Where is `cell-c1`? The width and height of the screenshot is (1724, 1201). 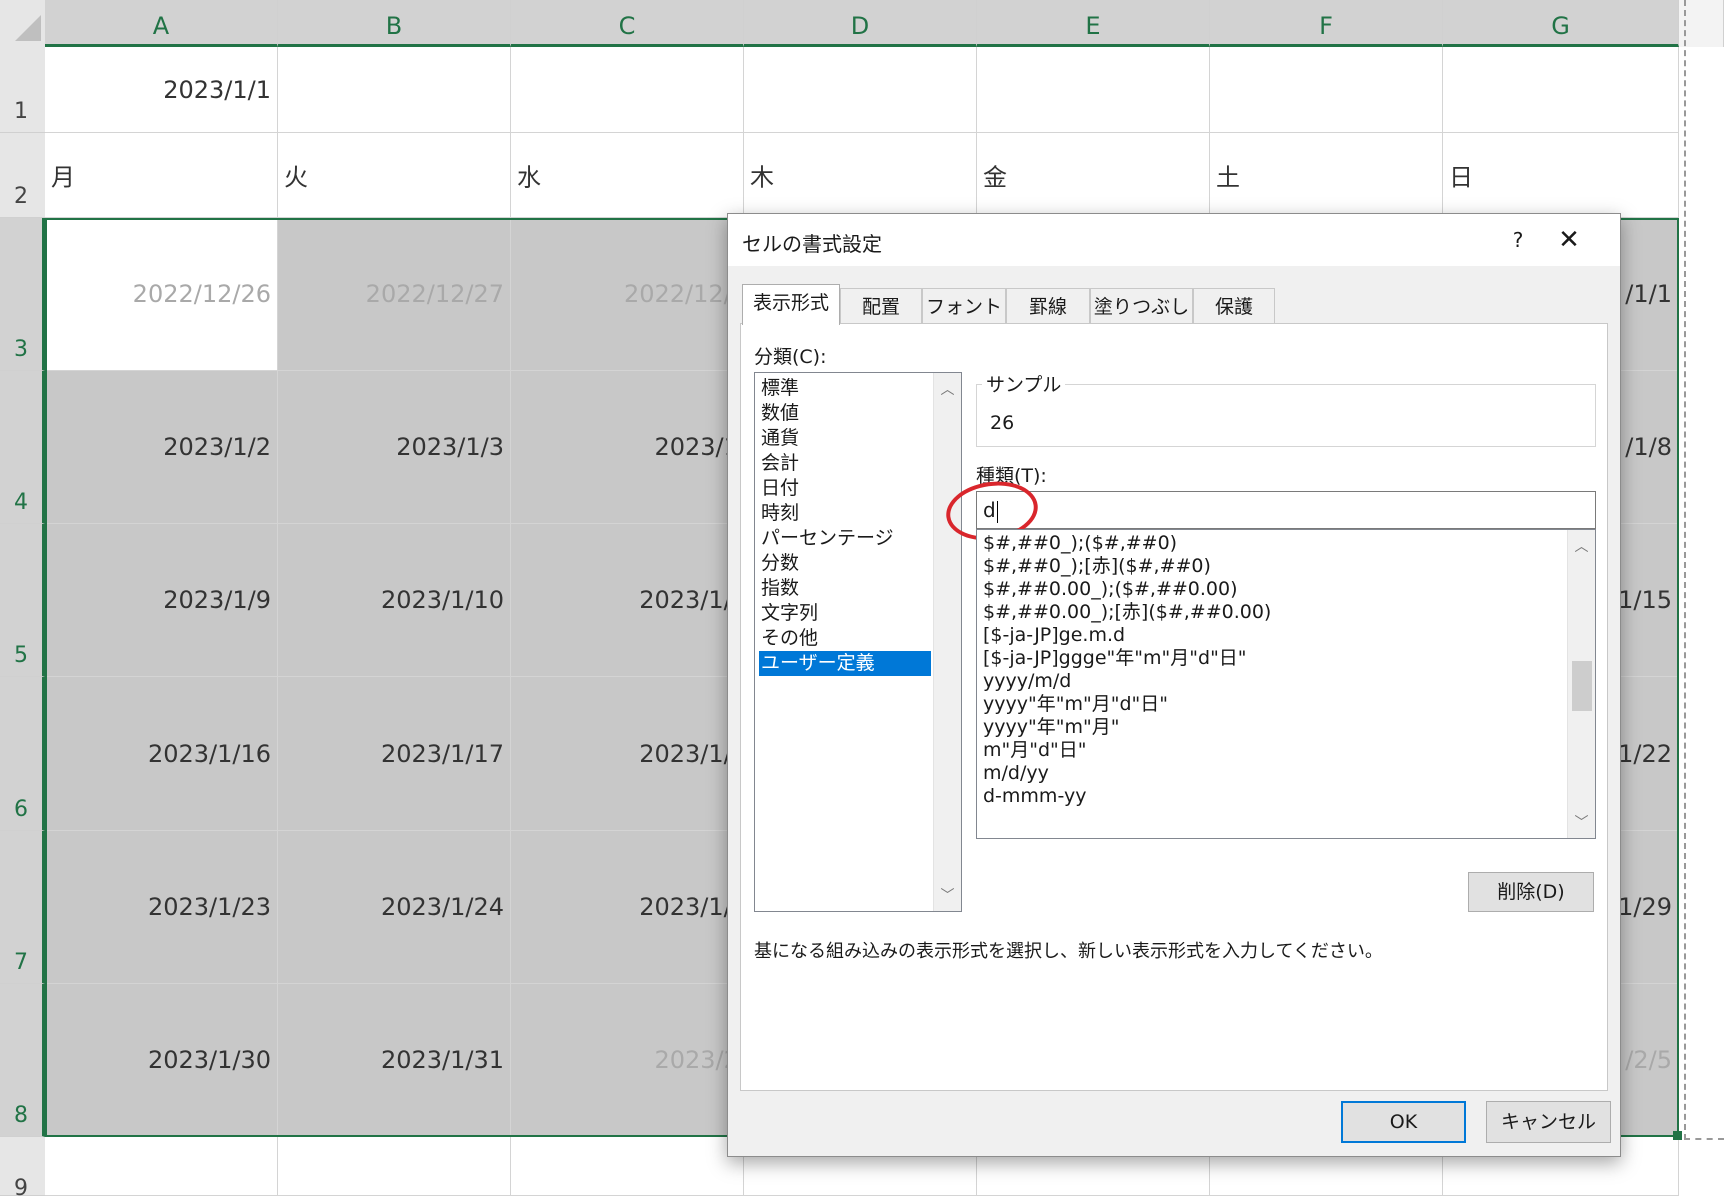
cell-c1 is located at coordinates (627, 90).